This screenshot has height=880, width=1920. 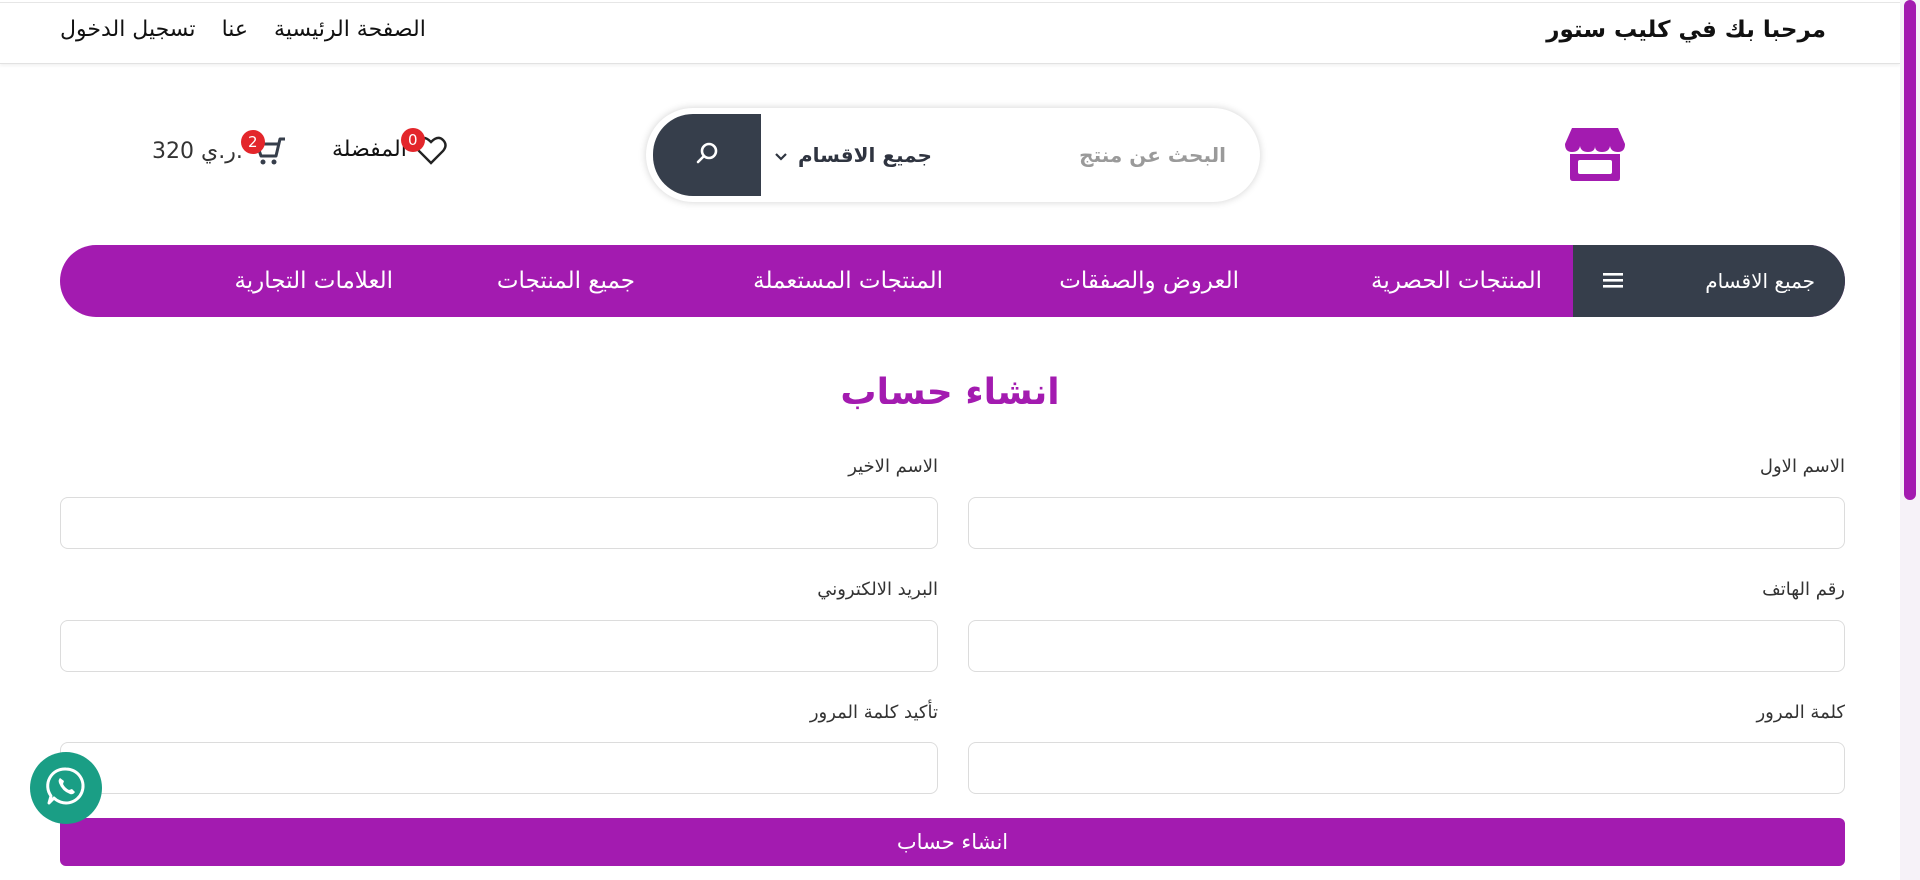 I want to click on nav-brands: العلامات التجارية, so click(x=313, y=281).